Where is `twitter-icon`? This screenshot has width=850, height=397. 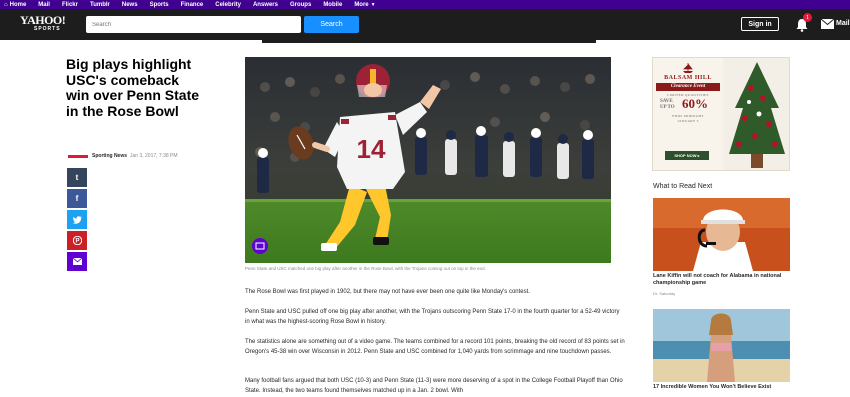
twitter-icon is located at coordinates (77, 219).